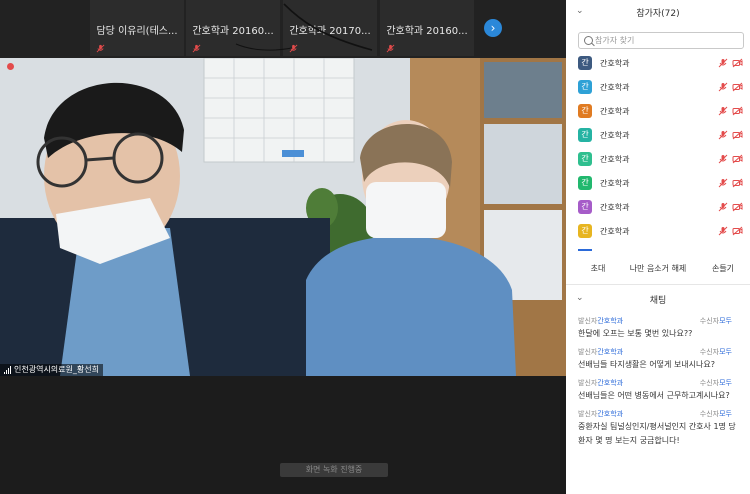 This screenshot has width=750, height=494. What do you see at coordinates (10, 66) in the screenshot?
I see `recording-indicator` at bounding box center [10, 66].